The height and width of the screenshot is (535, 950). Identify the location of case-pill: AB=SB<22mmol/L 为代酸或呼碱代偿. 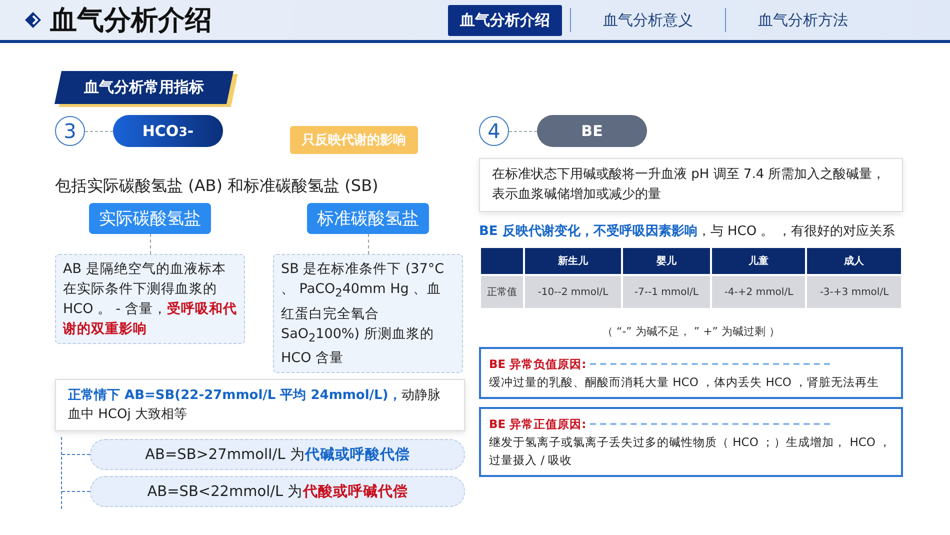
(277, 492).